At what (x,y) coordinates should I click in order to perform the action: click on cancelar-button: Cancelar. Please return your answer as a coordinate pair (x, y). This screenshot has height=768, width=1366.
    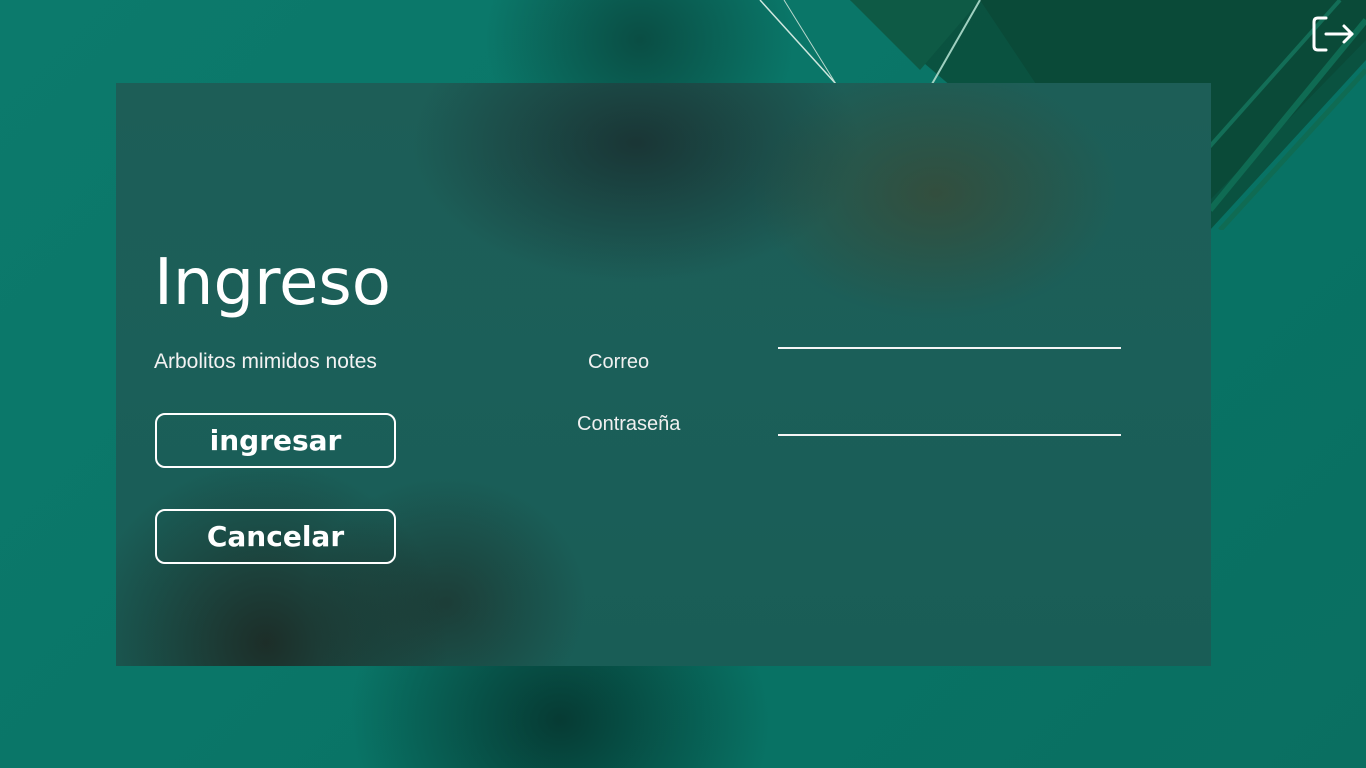
    Looking at the image, I should click on (275, 536).